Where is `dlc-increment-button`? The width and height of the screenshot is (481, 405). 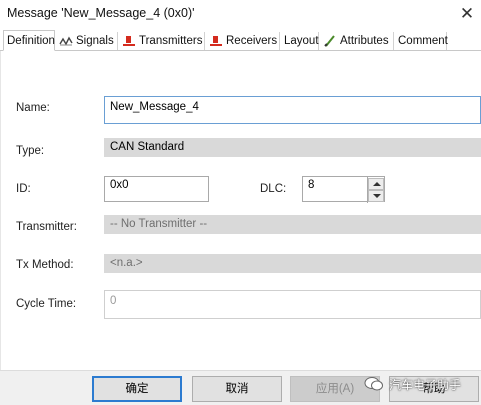
dlc-increment-button is located at coordinates (376, 184).